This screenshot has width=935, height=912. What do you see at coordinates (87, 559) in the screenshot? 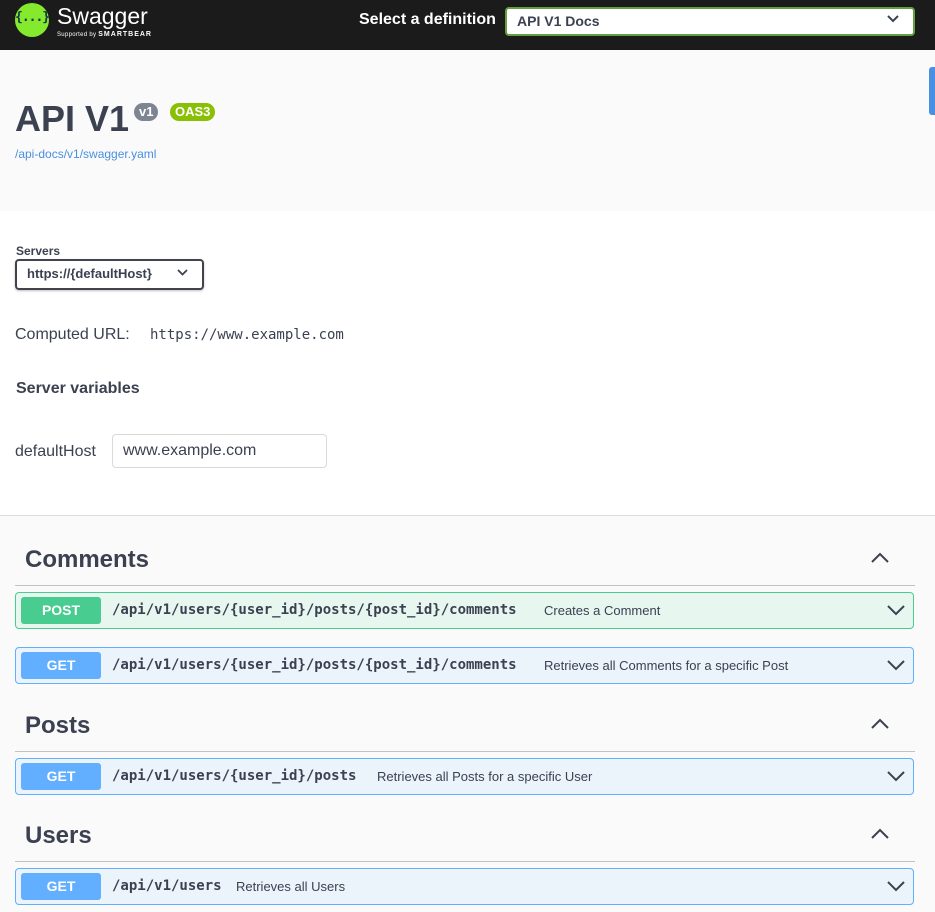
I see `tag-title: Comments` at bounding box center [87, 559].